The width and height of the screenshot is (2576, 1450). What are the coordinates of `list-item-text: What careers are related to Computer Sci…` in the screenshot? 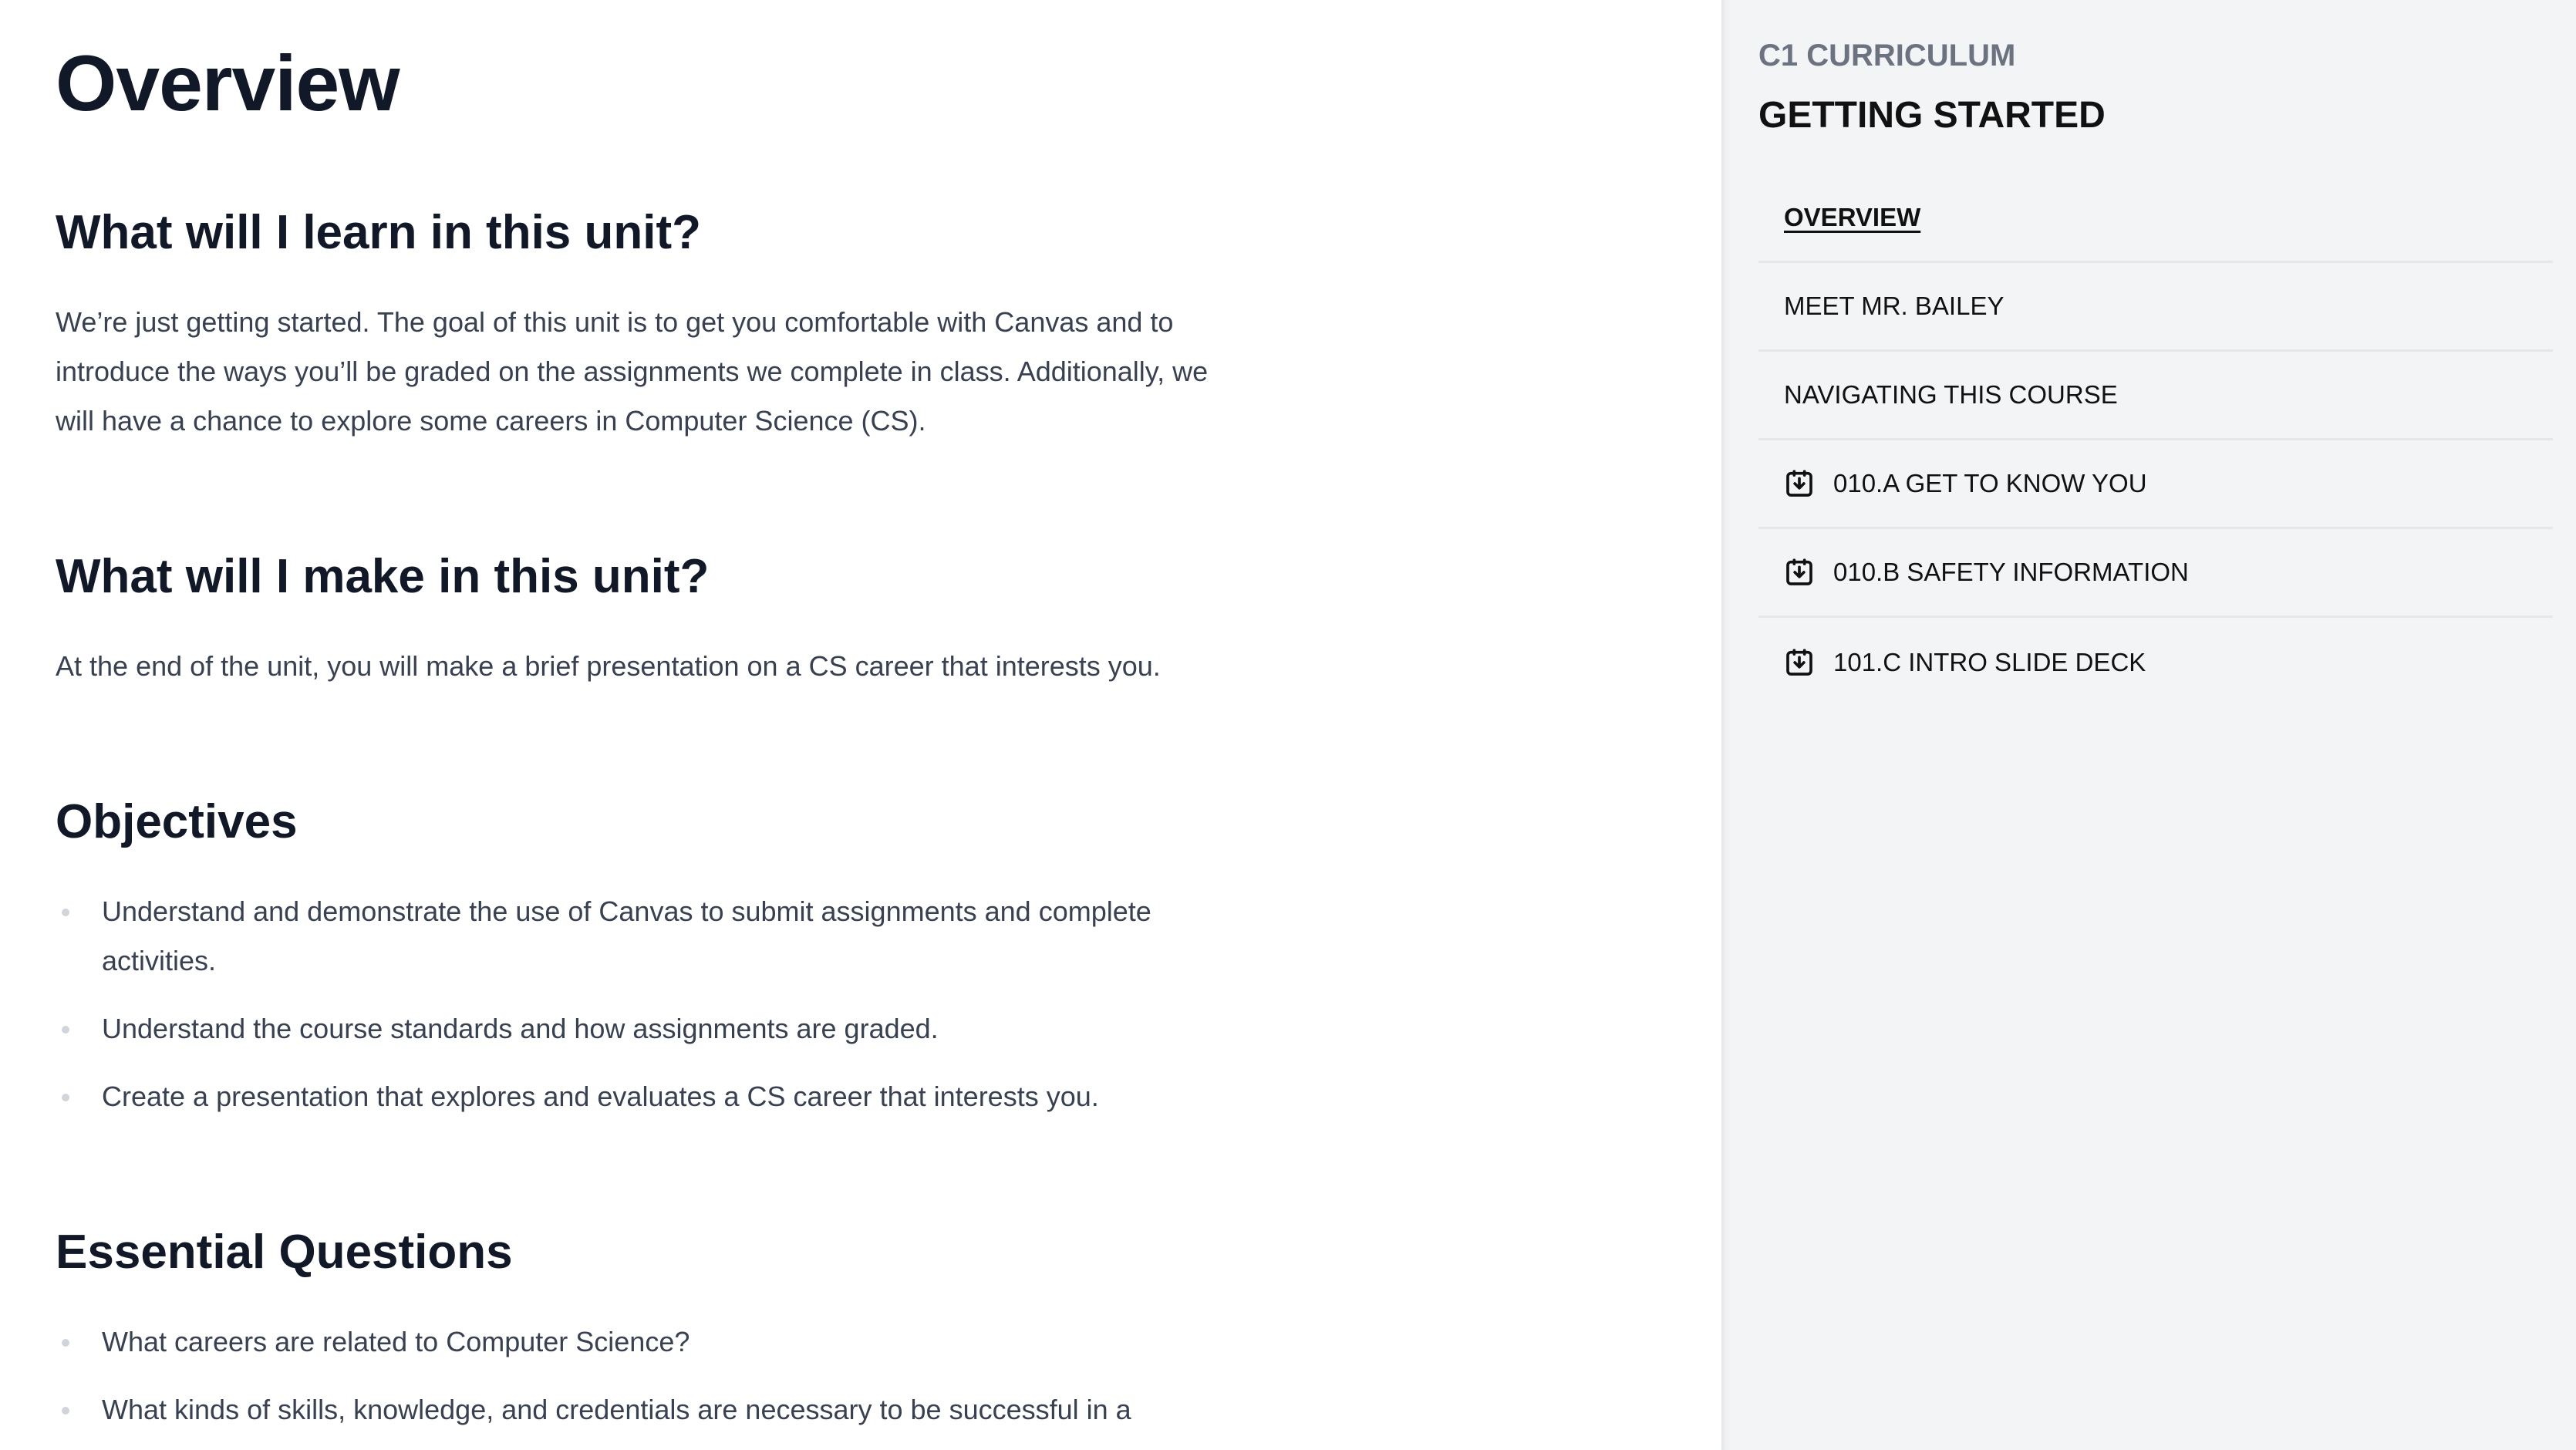 It's located at (396, 1341).